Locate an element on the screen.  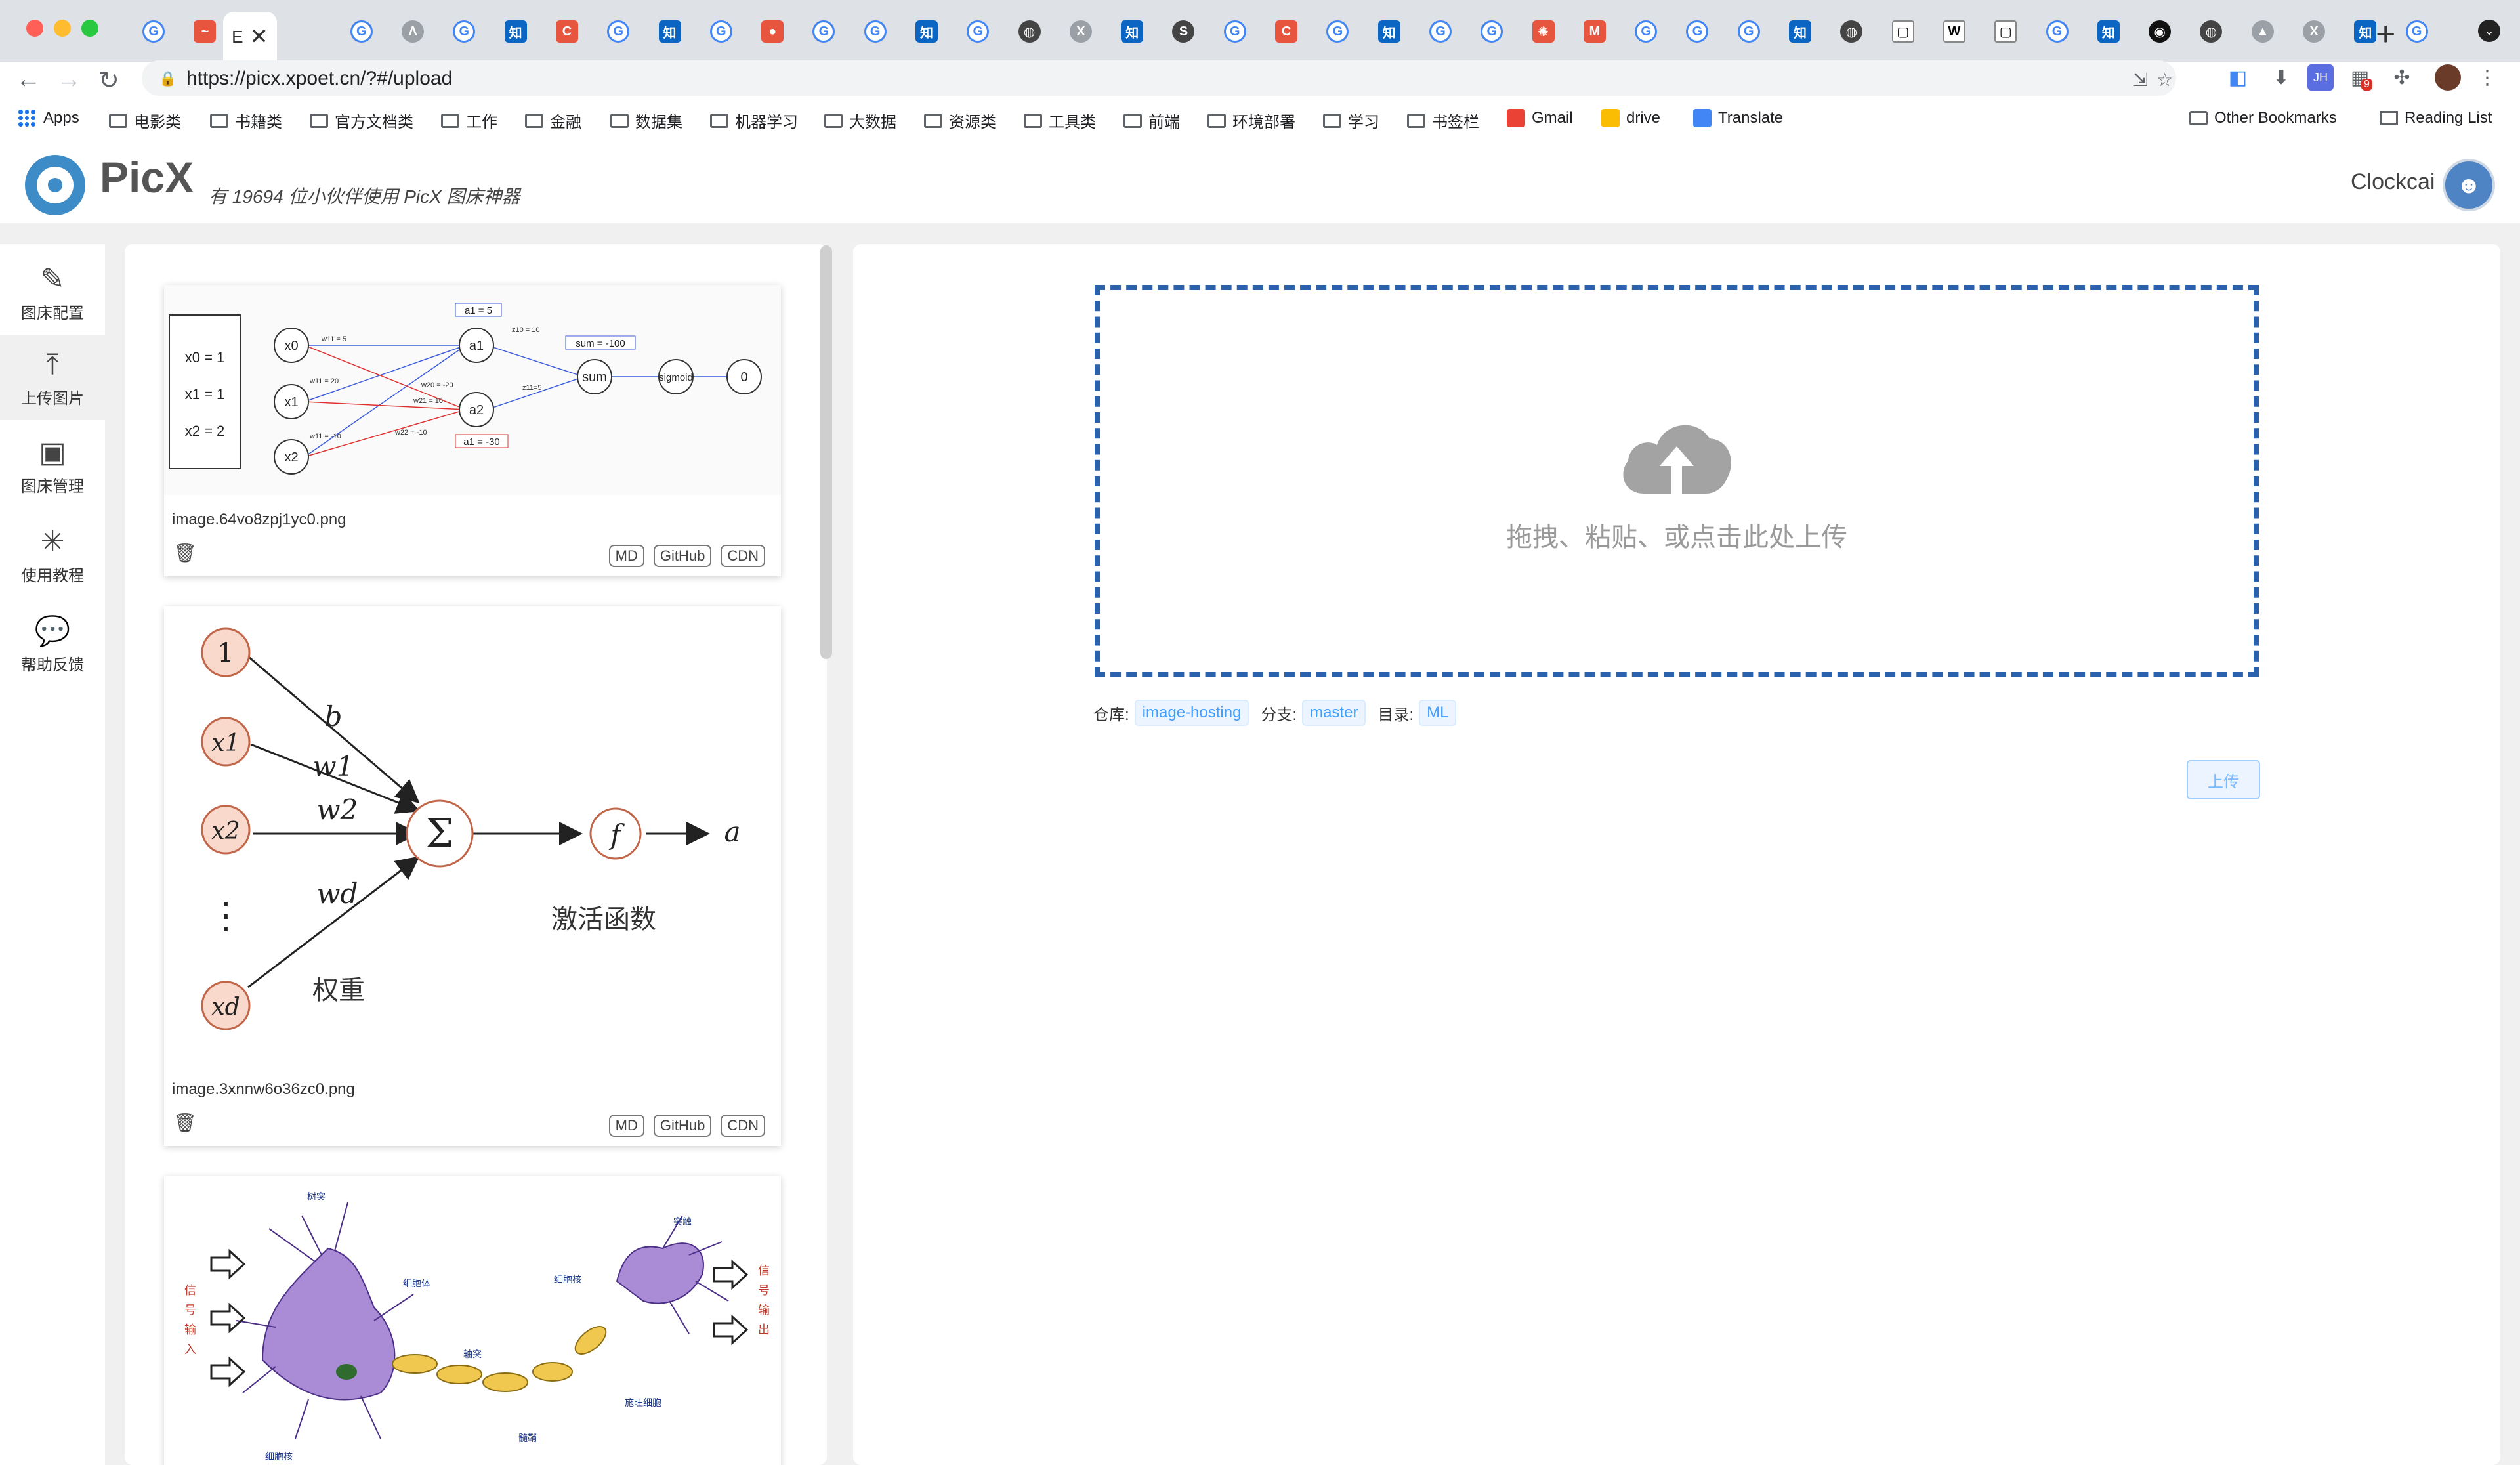
new-tab-button: + is located at coordinates (2385, 34).